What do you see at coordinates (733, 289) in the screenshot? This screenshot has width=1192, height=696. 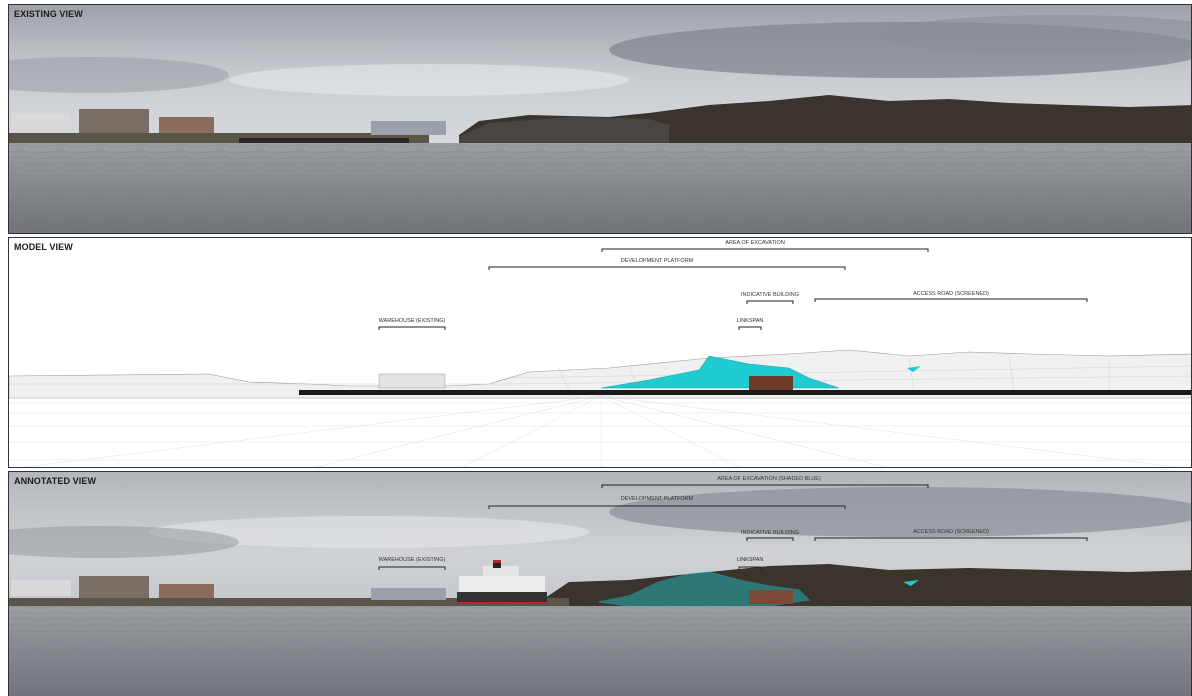 I see `annotation-brackets` at bounding box center [733, 289].